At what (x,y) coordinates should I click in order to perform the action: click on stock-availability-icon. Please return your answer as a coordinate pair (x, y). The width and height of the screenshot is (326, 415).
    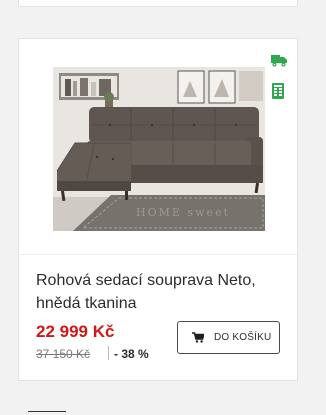
    Looking at the image, I should click on (278, 91).